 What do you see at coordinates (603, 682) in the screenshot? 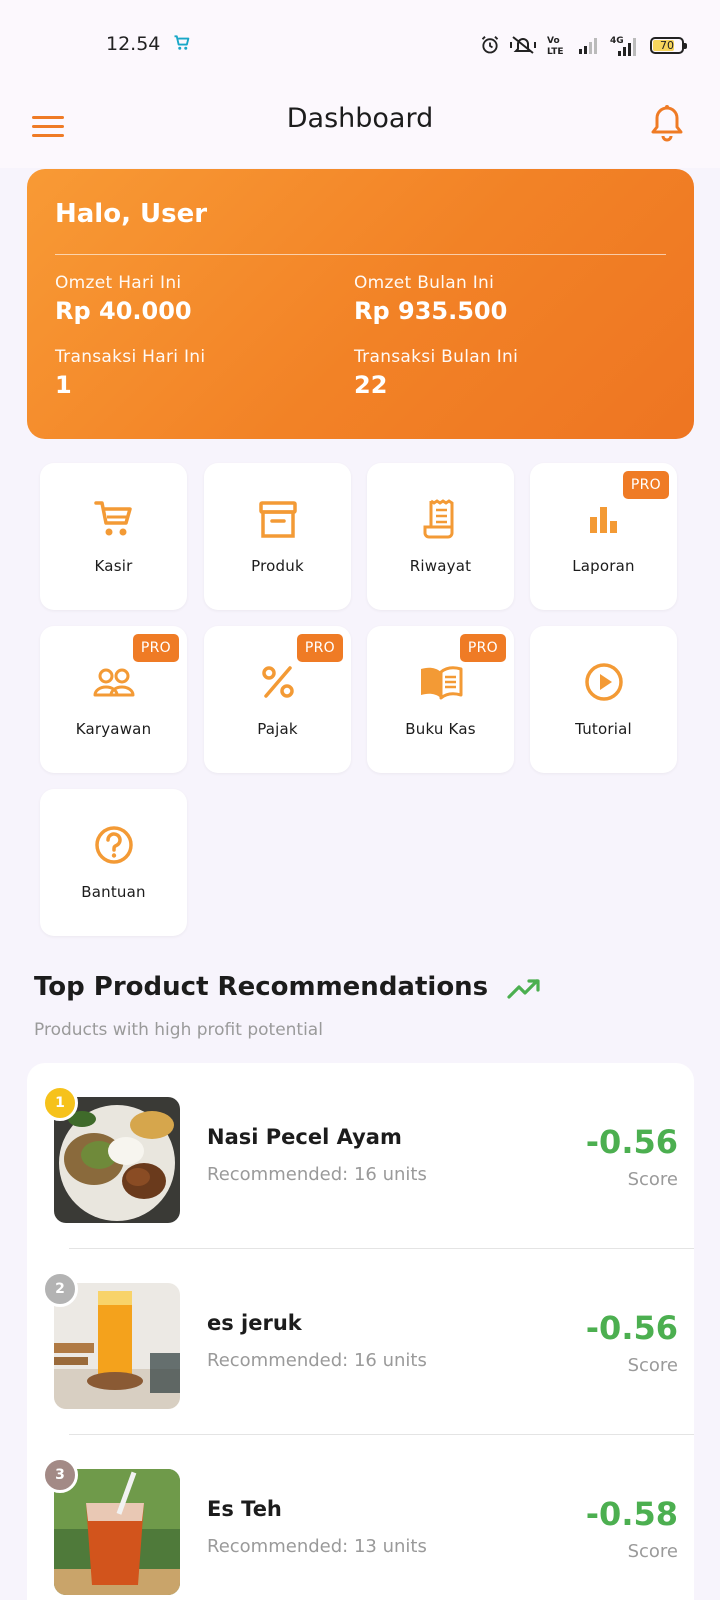
I see `play-circle-icon` at bounding box center [603, 682].